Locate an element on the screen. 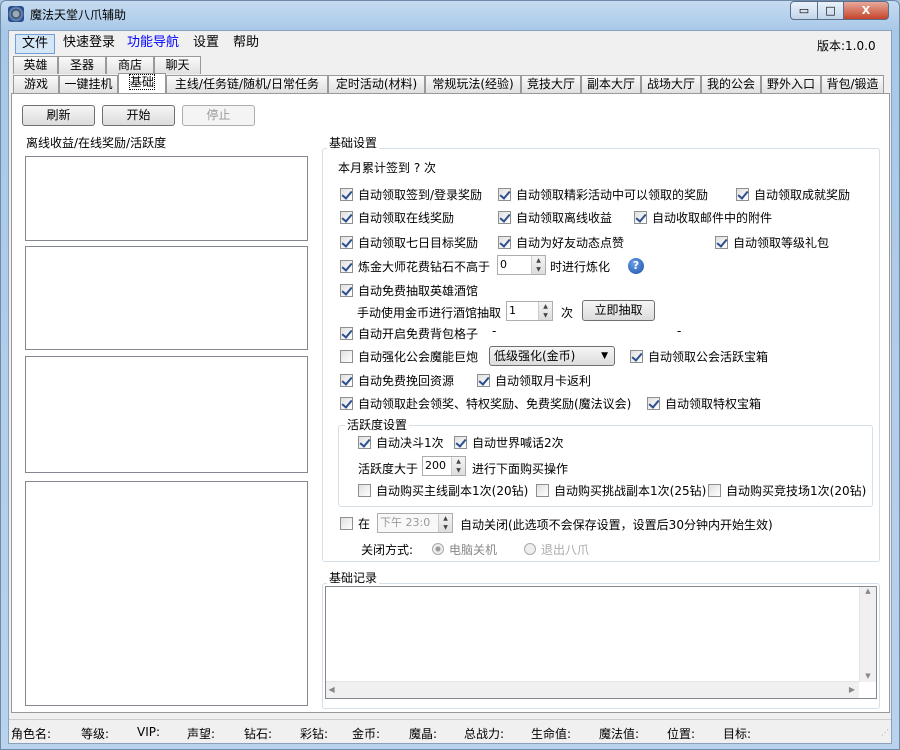 The image size is (900, 750). log-textarea: ▲ ▼ ◀ ▶ is located at coordinates (601, 642).